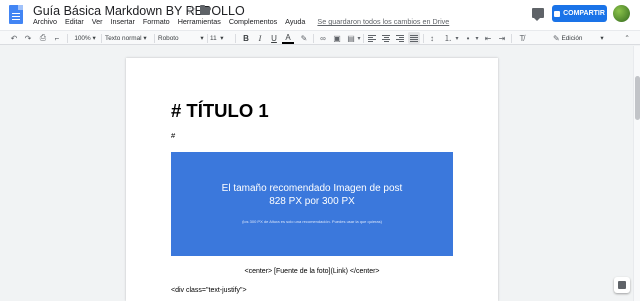  I want to click on font-size-select: 11 ▾, so click(221, 38).